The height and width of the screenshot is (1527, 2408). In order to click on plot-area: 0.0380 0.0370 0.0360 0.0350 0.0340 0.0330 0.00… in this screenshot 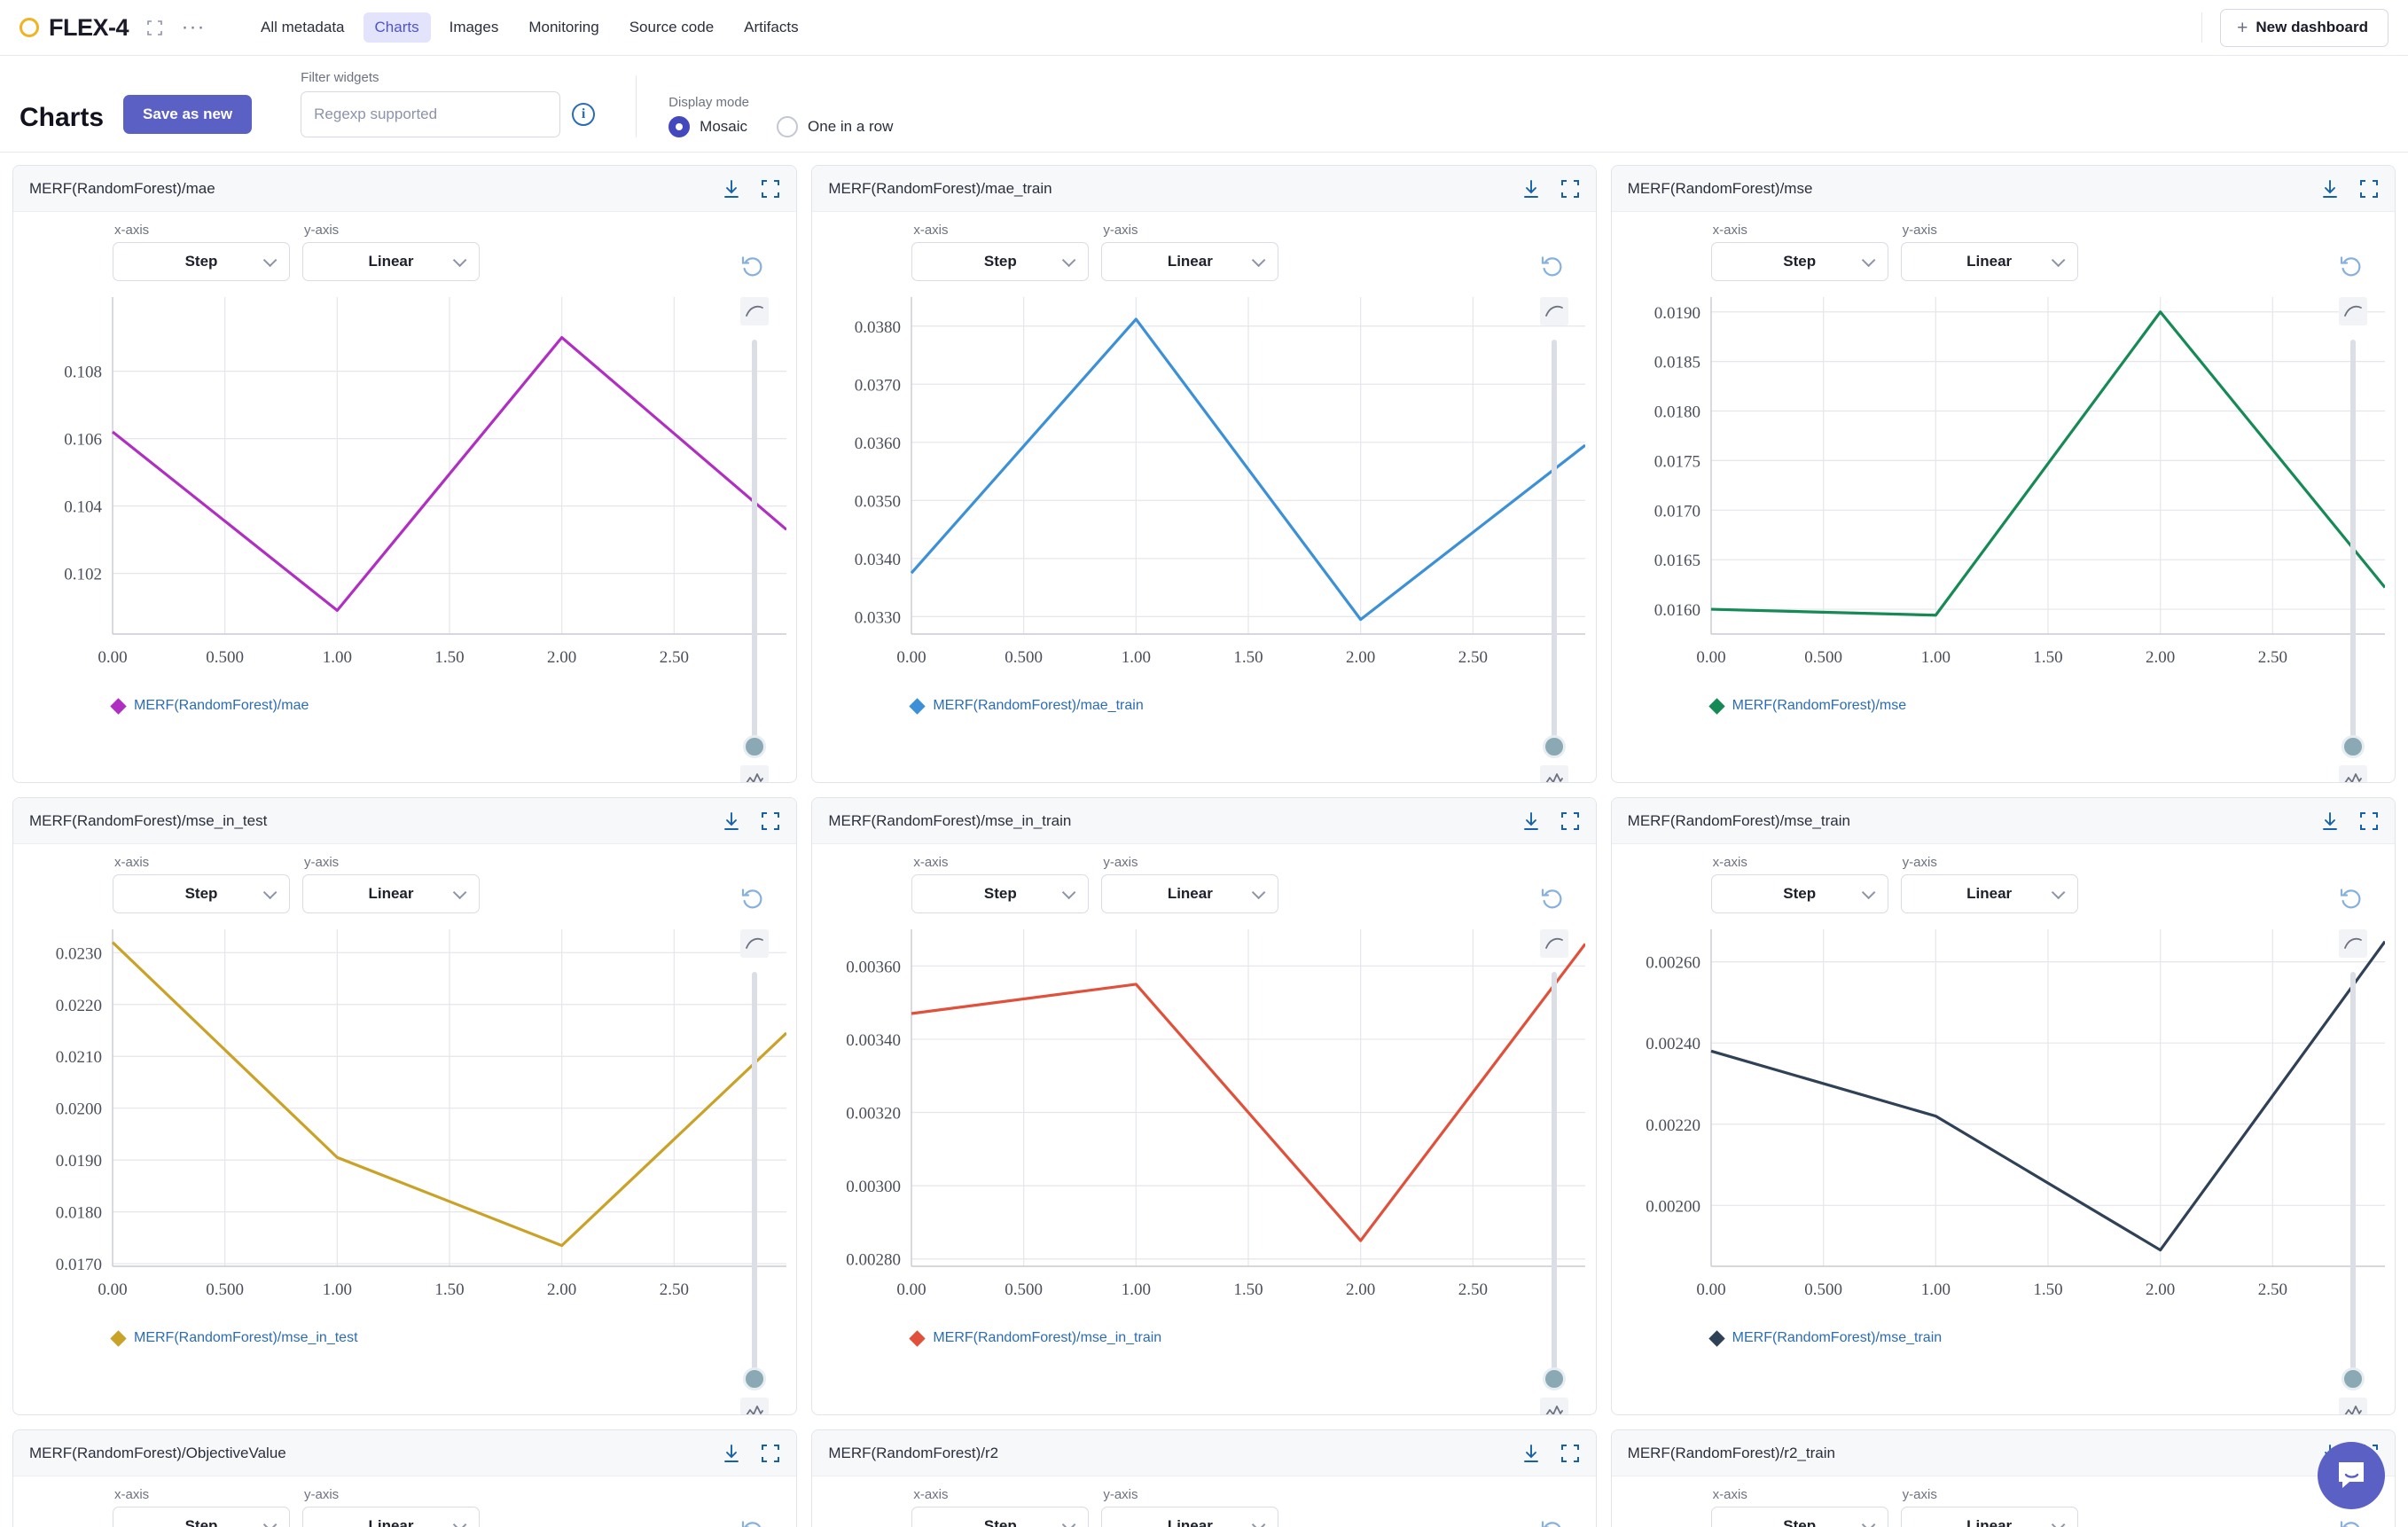, I will do `click(1203, 485)`.